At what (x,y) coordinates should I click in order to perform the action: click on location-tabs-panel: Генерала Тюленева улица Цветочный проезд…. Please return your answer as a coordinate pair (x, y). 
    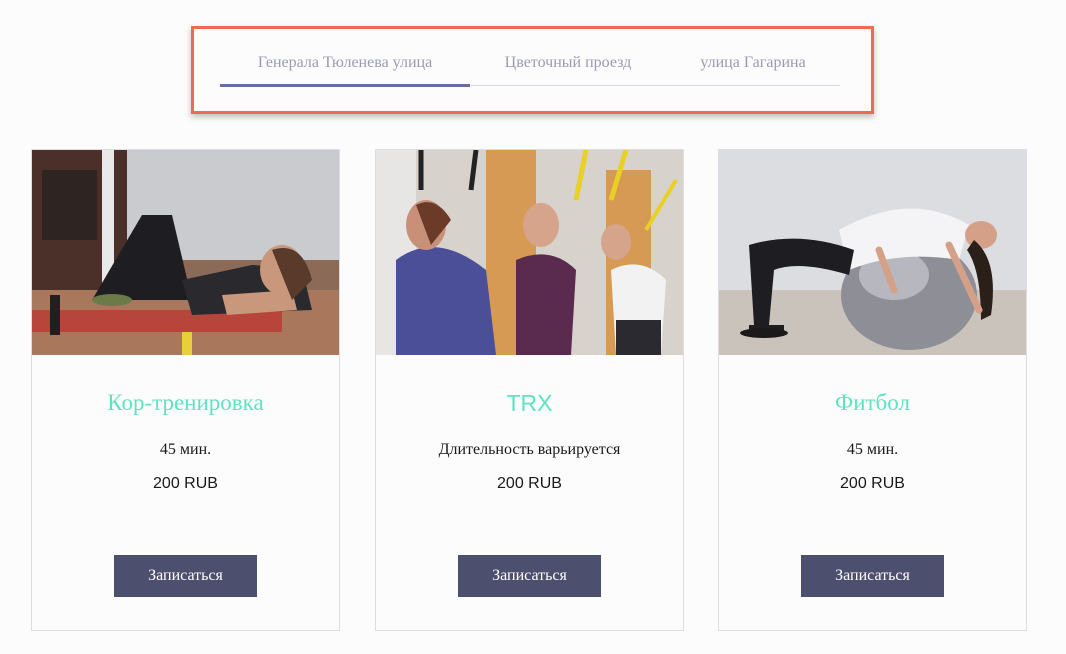
    Looking at the image, I should click on (532, 70).